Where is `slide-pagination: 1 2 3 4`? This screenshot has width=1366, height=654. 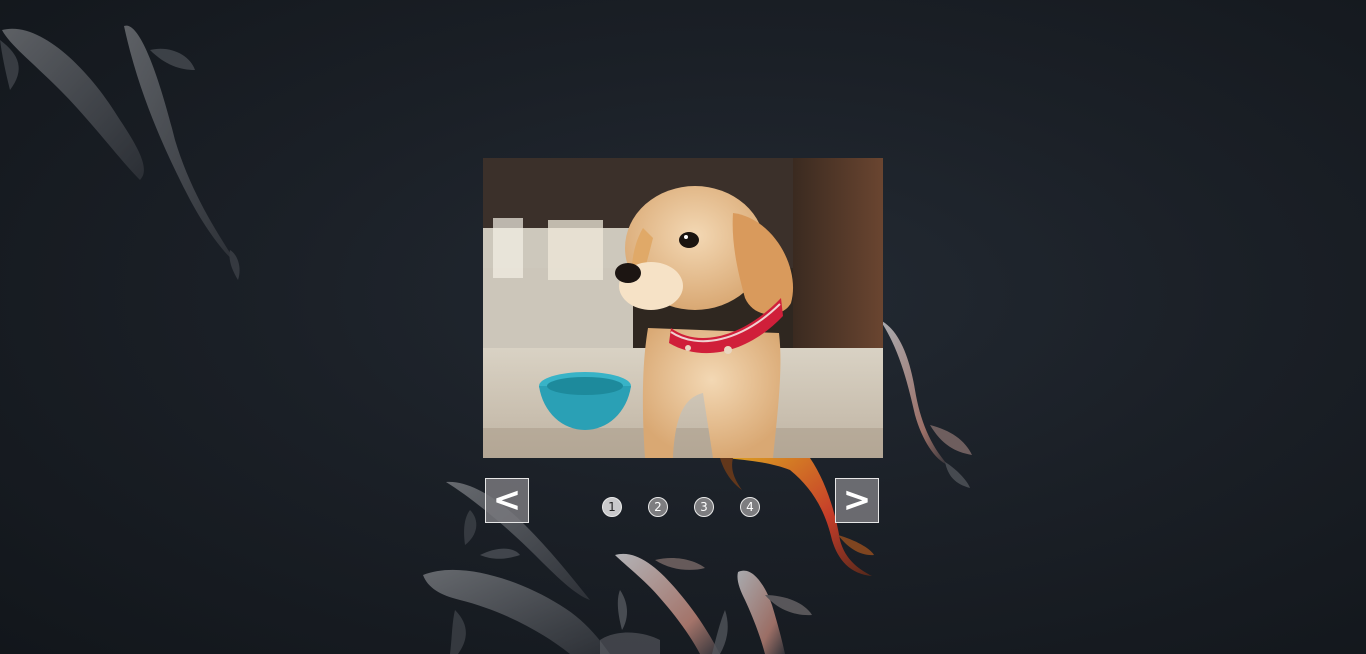 slide-pagination: 1 2 3 4 is located at coordinates (694, 508).